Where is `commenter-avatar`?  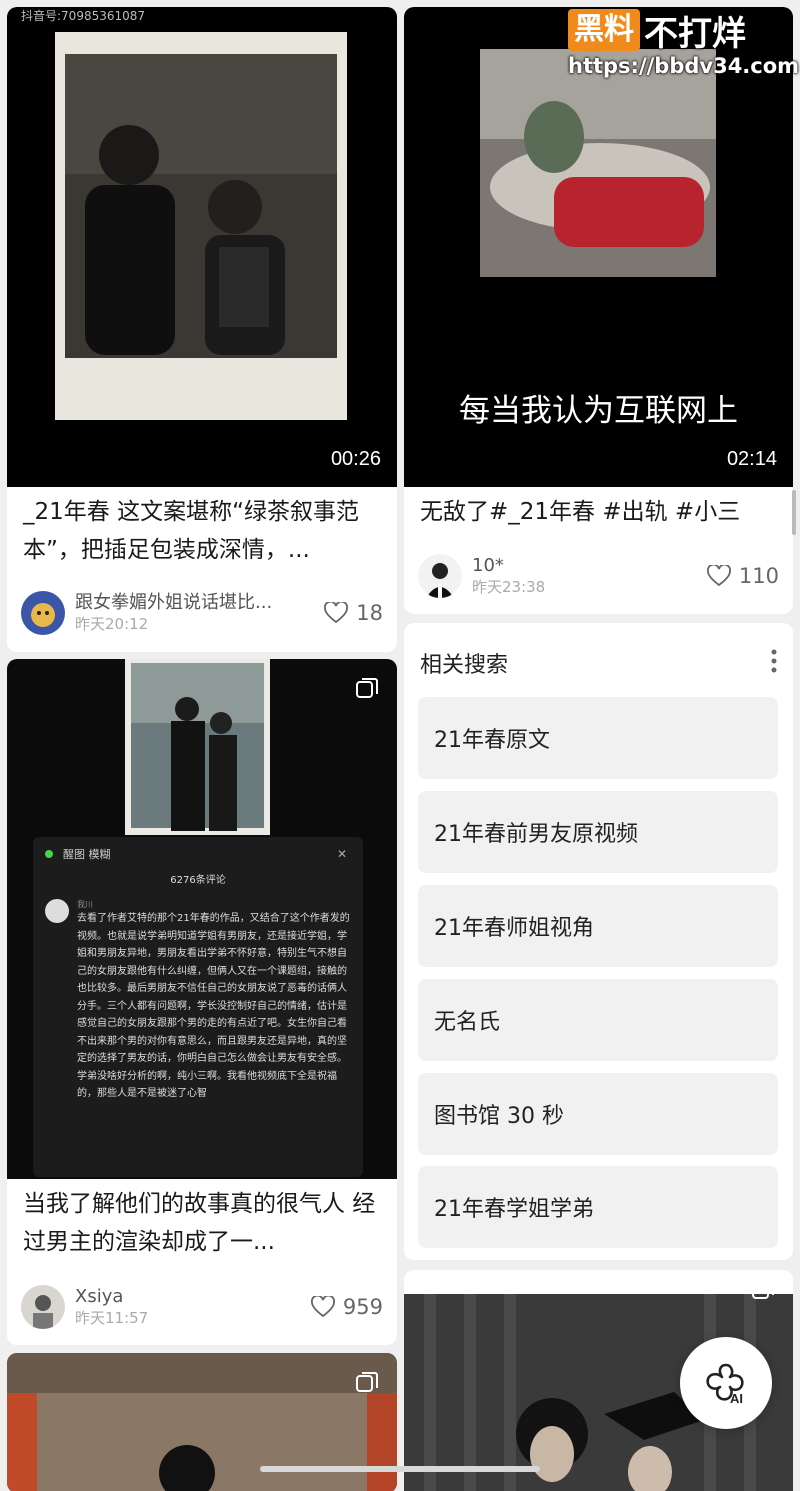 commenter-avatar is located at coordinates (57, 911).